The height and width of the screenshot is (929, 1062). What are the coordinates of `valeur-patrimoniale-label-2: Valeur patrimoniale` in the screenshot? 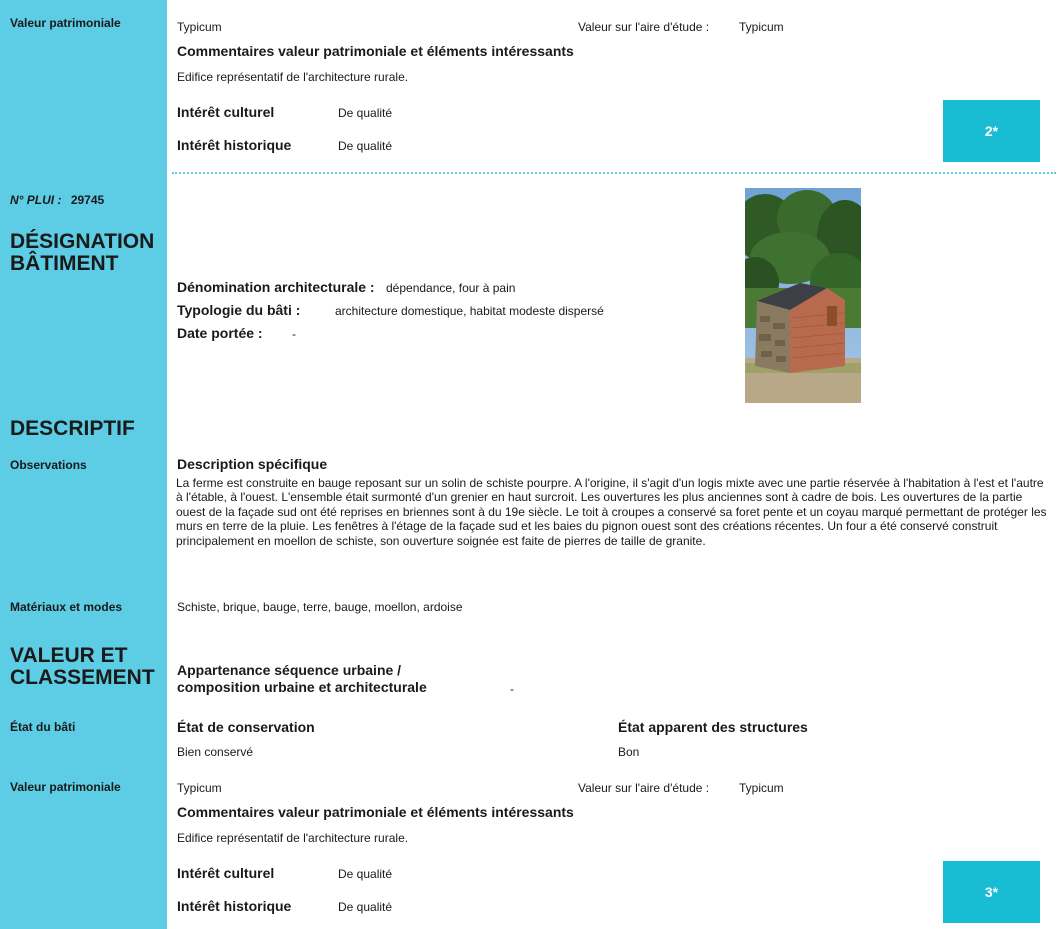 It's located at (65, 787).